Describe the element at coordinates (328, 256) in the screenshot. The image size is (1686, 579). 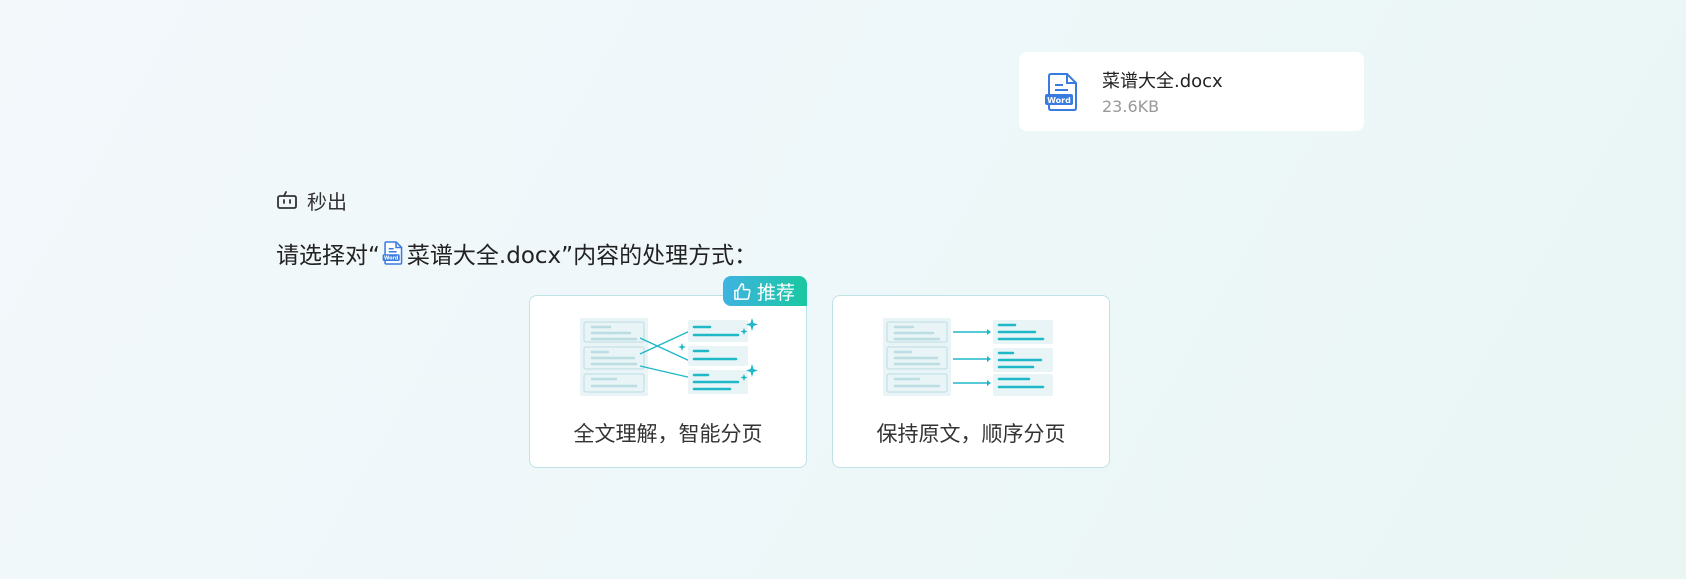
I see `prompt-prefix: 请选择对“` at that location.